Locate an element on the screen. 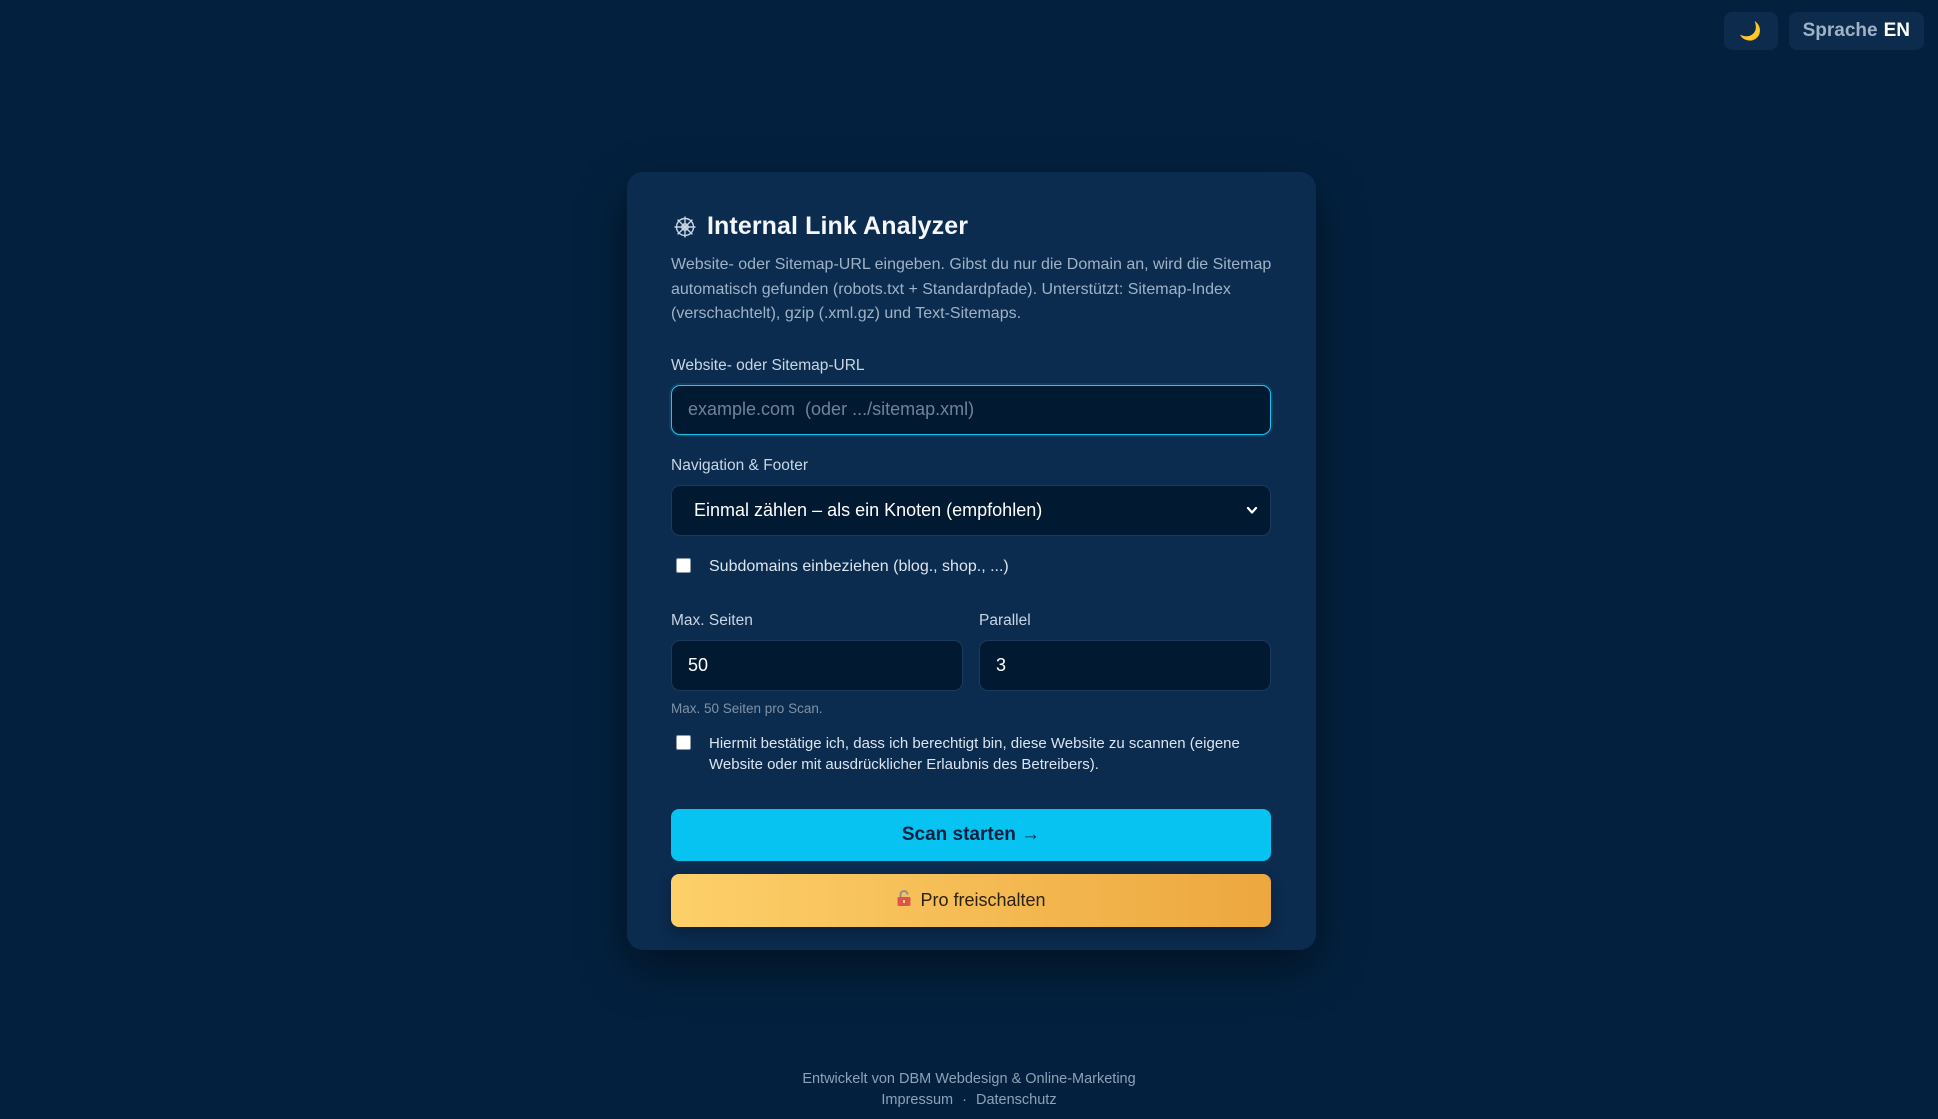 Image resolution: width=1938 pixels, height=1119 pixels. language-switch-button: Sprache EN is located at coordinates (1856, 31).